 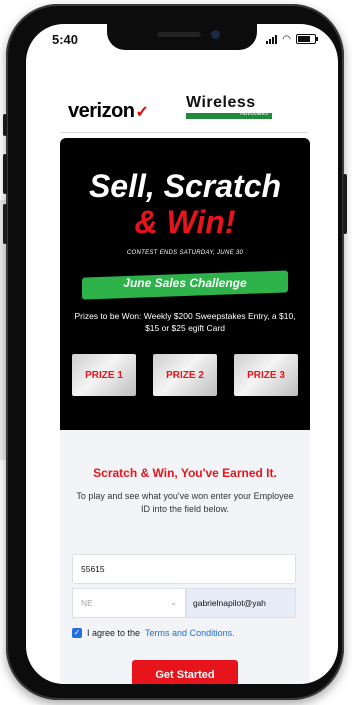 I want to click on chevron-down-icon: ⌄, so click(x=173, y=602).